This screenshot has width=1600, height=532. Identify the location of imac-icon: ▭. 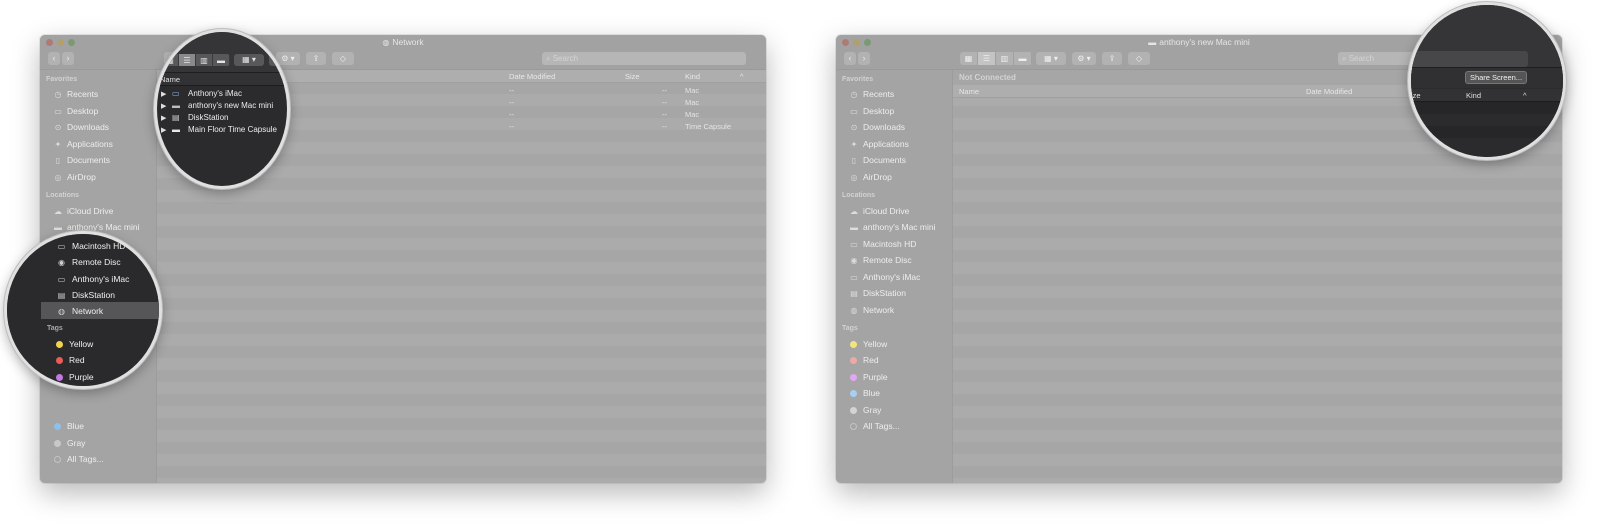
(854, 277).